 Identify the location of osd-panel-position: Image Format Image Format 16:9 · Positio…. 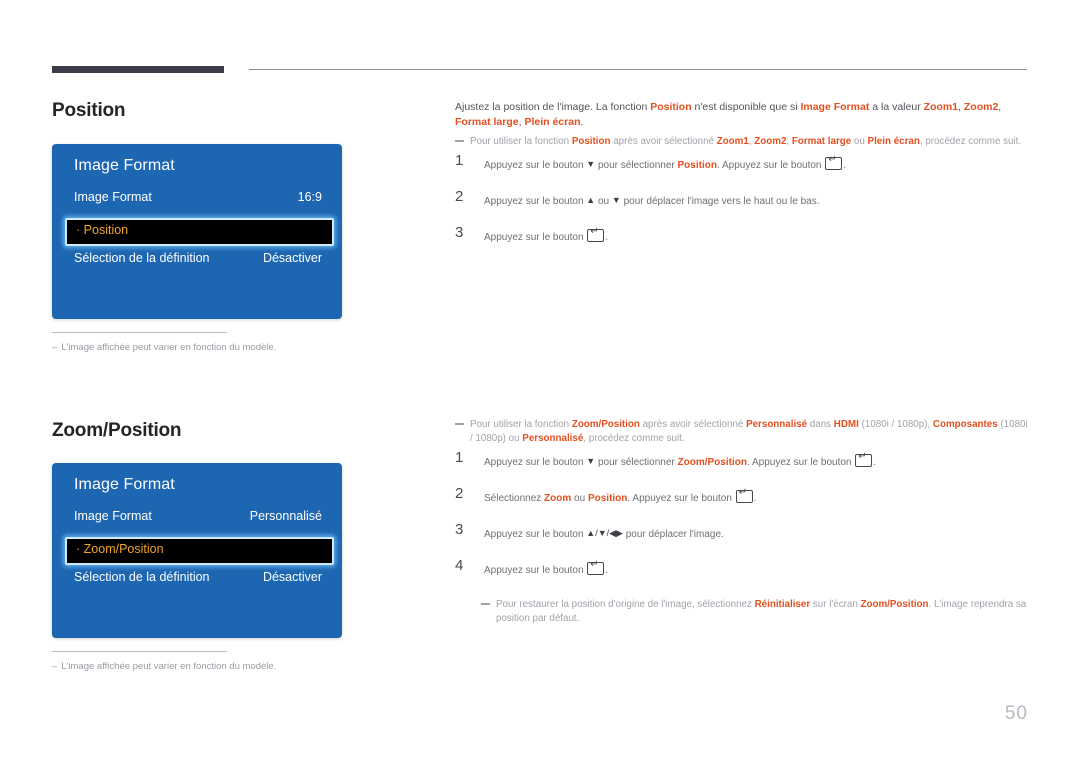
(197, 231).